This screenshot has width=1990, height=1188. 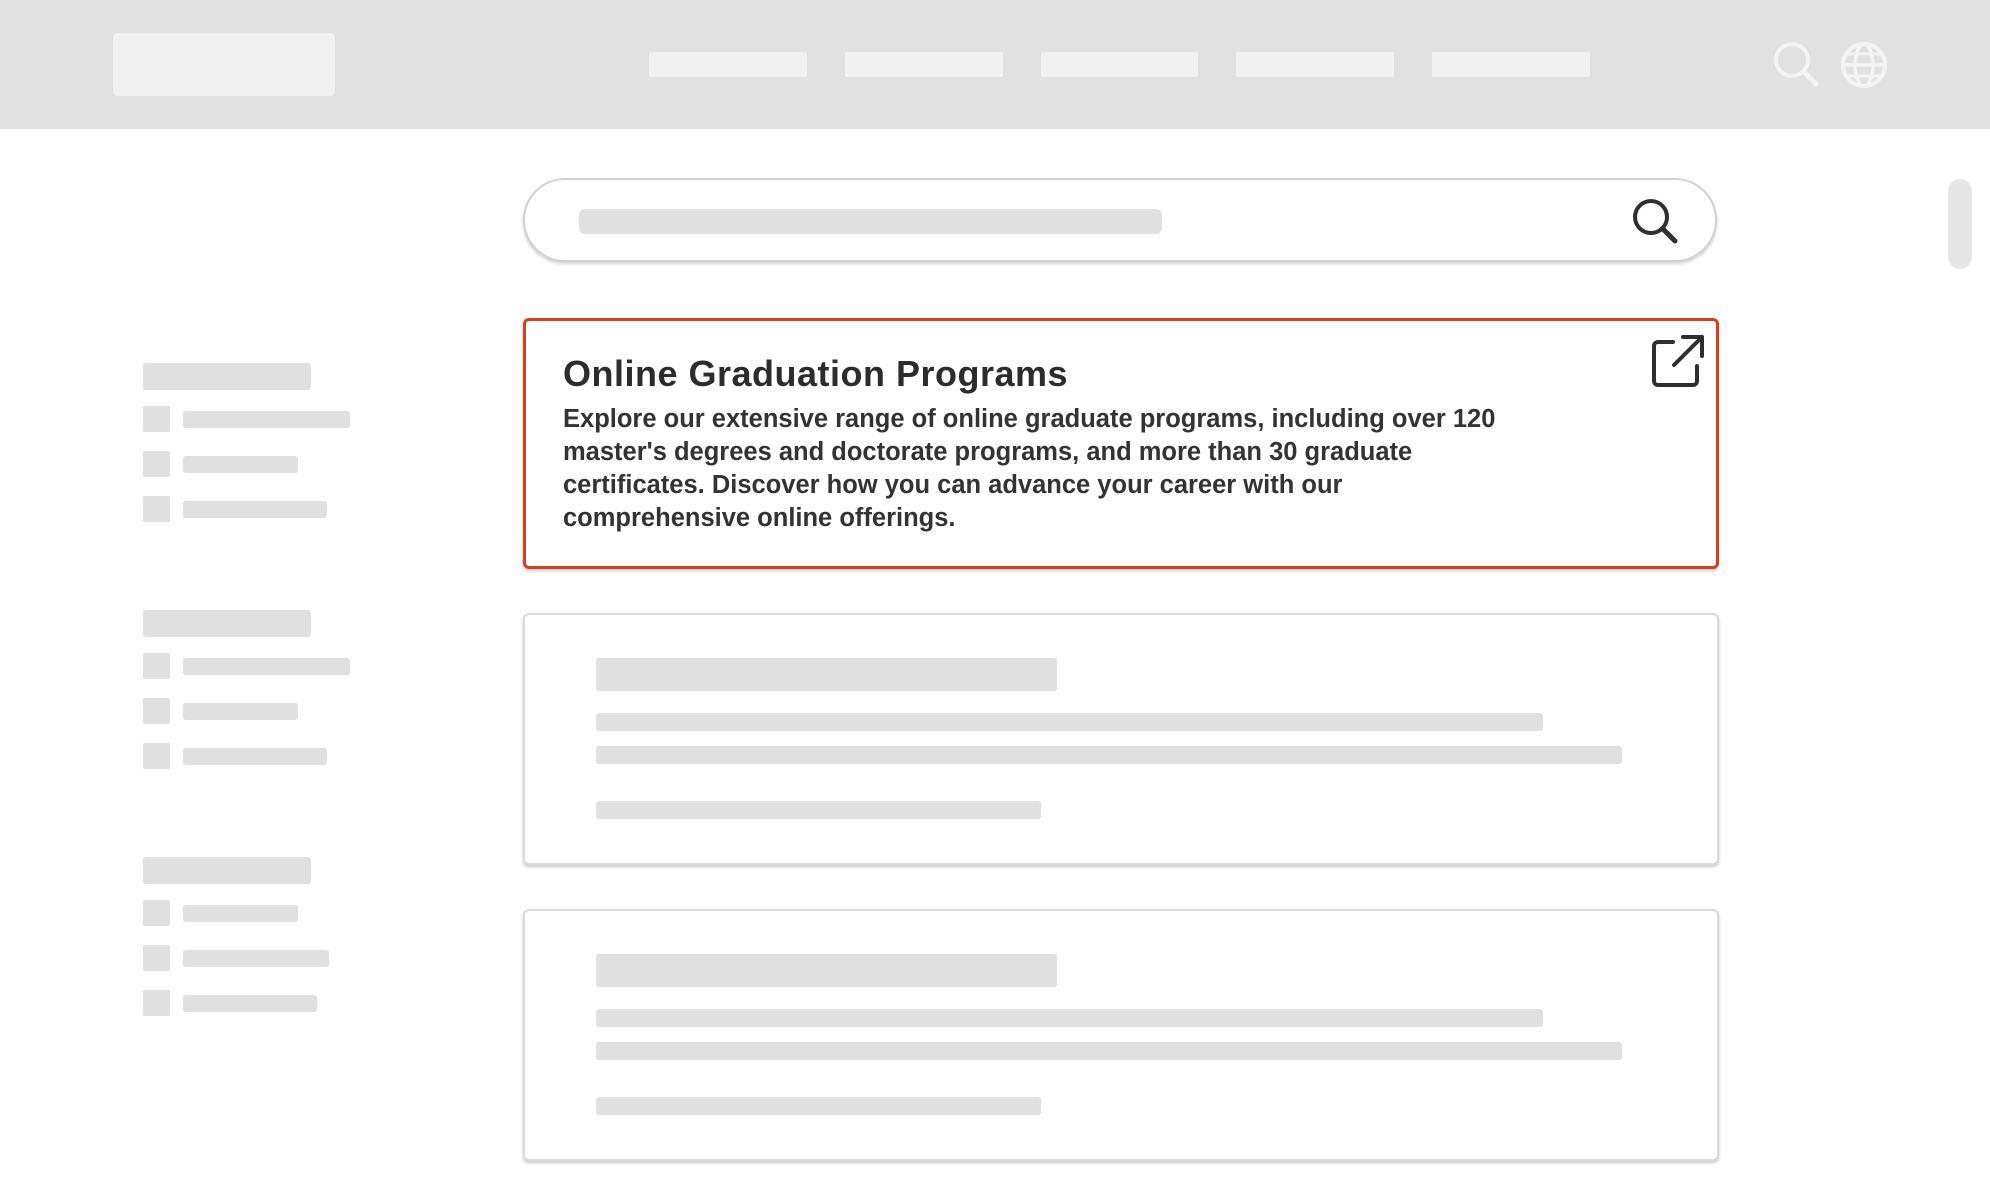 What do you see at coordinates (1960, 224) in the screenshot?
I see `scrollbar-thumb` at bounding box center [1960, 224].